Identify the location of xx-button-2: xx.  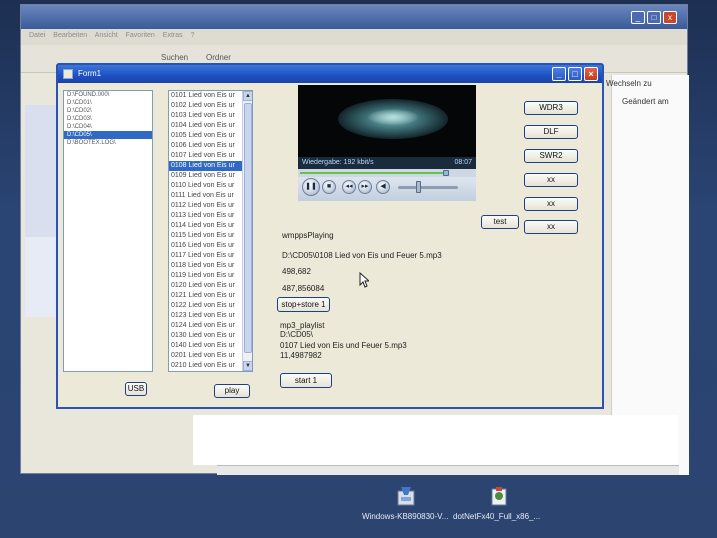
(551, 204).